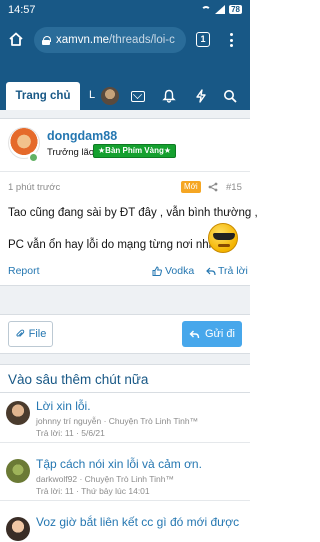 The width and height of the screenshot is (320, 542). What do you see at coordinates (234, 187) in the screenshot?
I see `post-number: #15` at bounding box center [234, 187].